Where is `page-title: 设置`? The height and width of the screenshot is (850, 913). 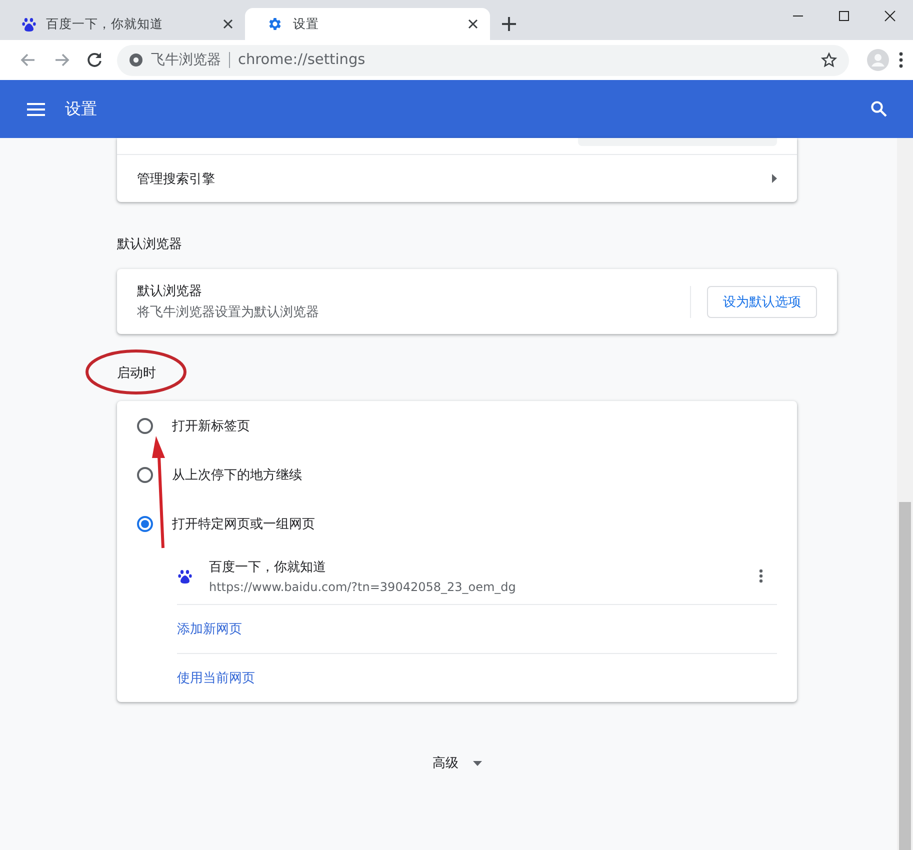 page-title: 设置 is located at coordinates (81, 109).